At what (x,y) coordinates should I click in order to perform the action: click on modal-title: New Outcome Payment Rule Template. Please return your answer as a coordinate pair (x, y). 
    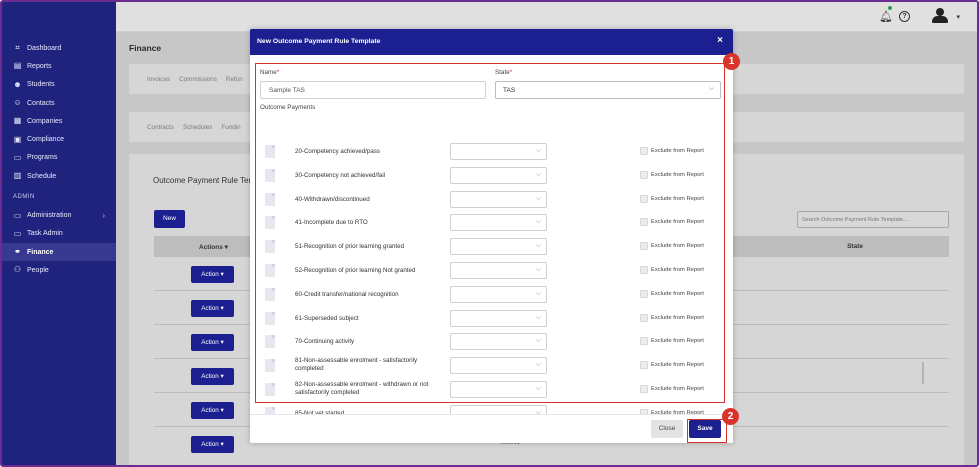
    Looking at the image, I should click on (319, 41).